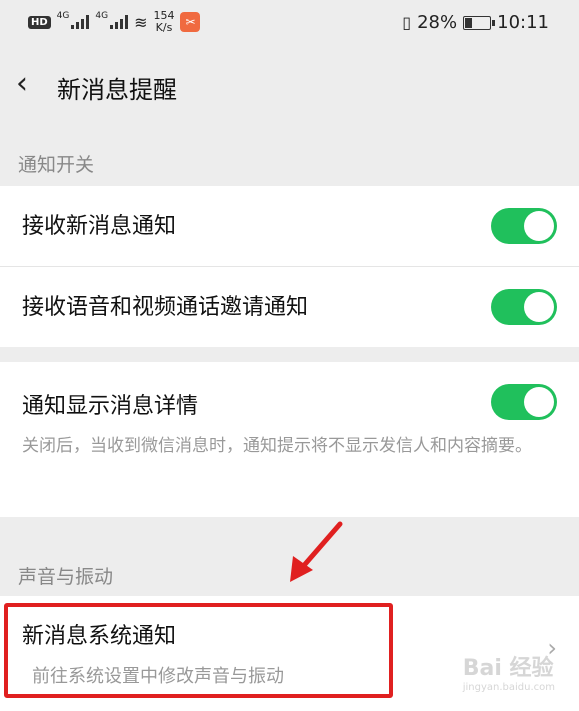  Describe the element at coordinates (508, 687) in the screenshot. I see `watermark-sub: jingyan.baidu.com` at that location.